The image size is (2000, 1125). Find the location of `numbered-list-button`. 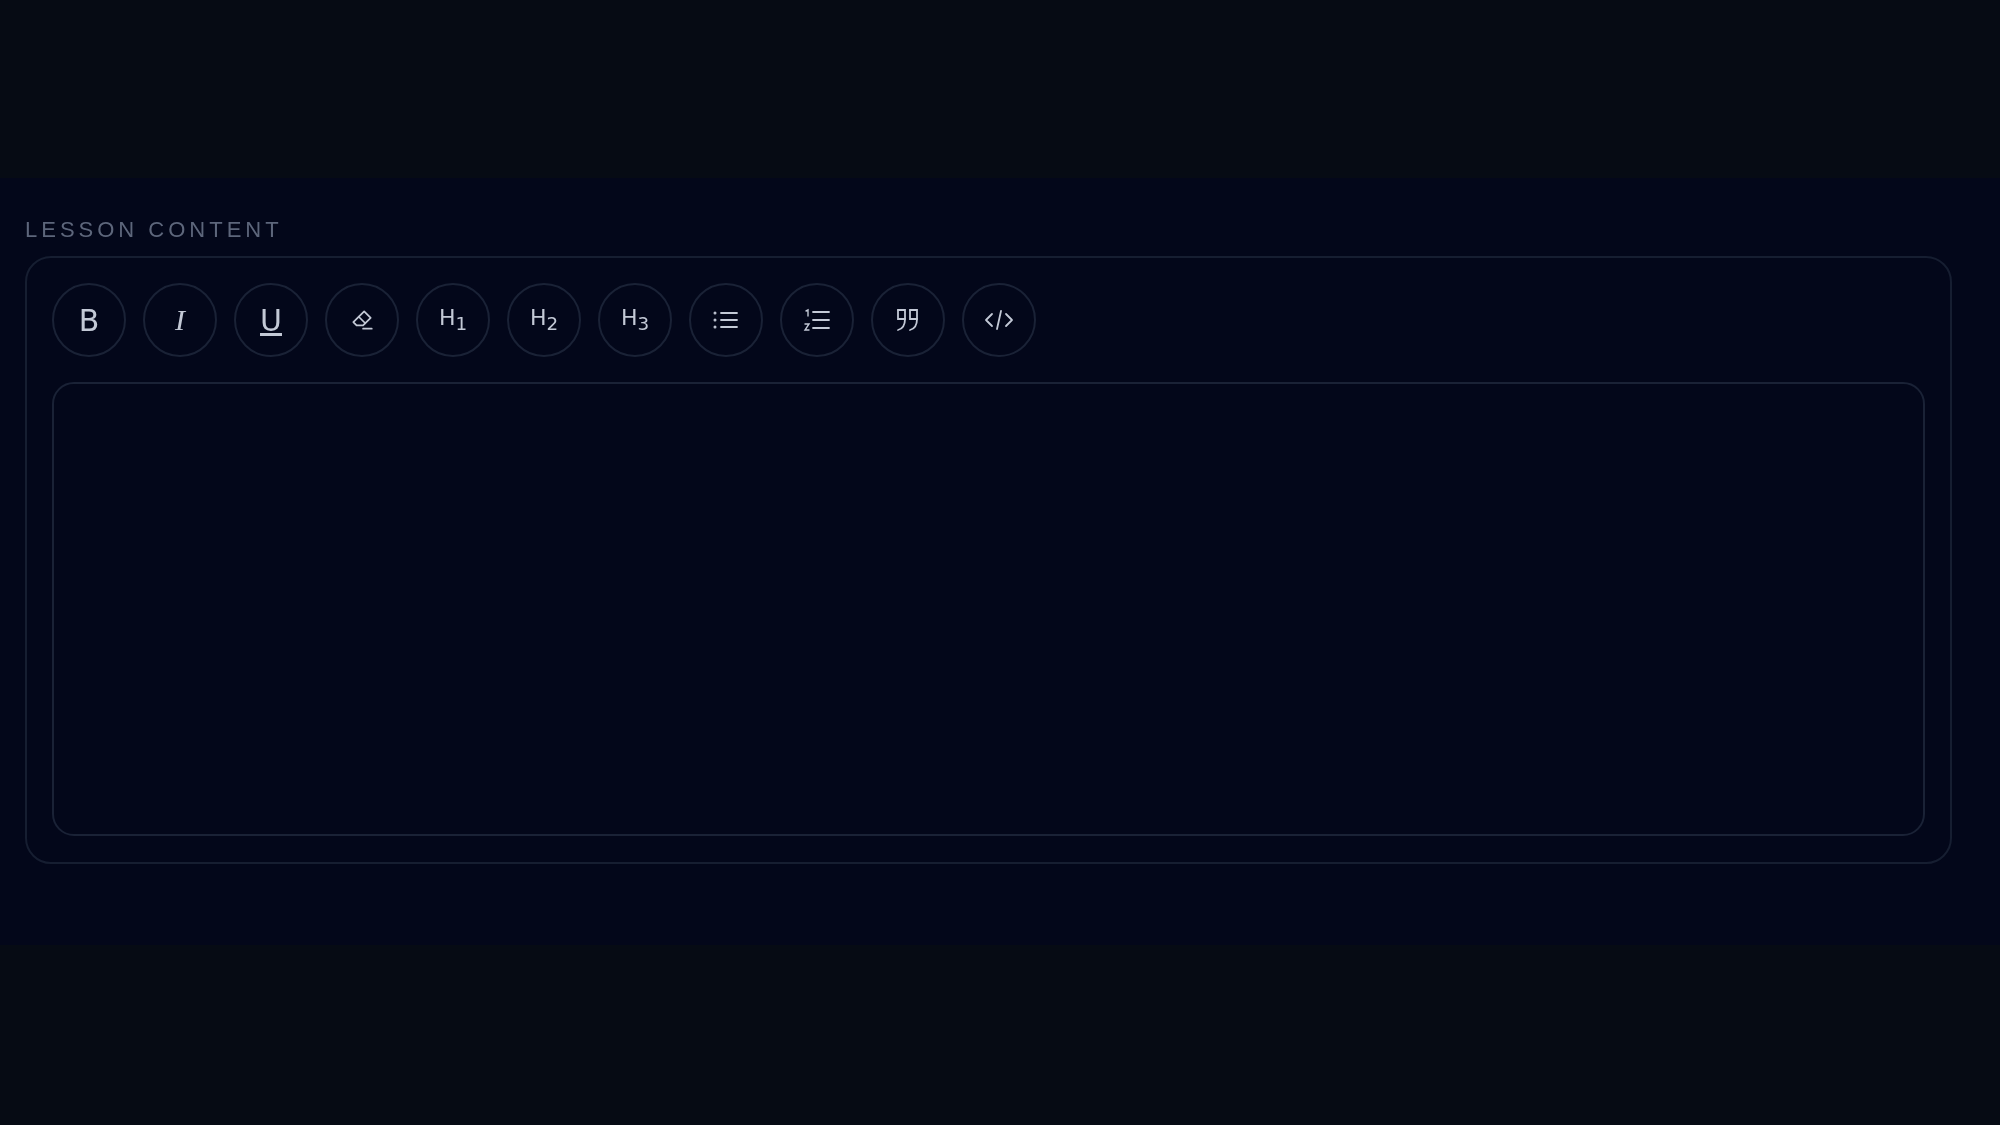

numbered-list-button is located at coordinates (817, 320).